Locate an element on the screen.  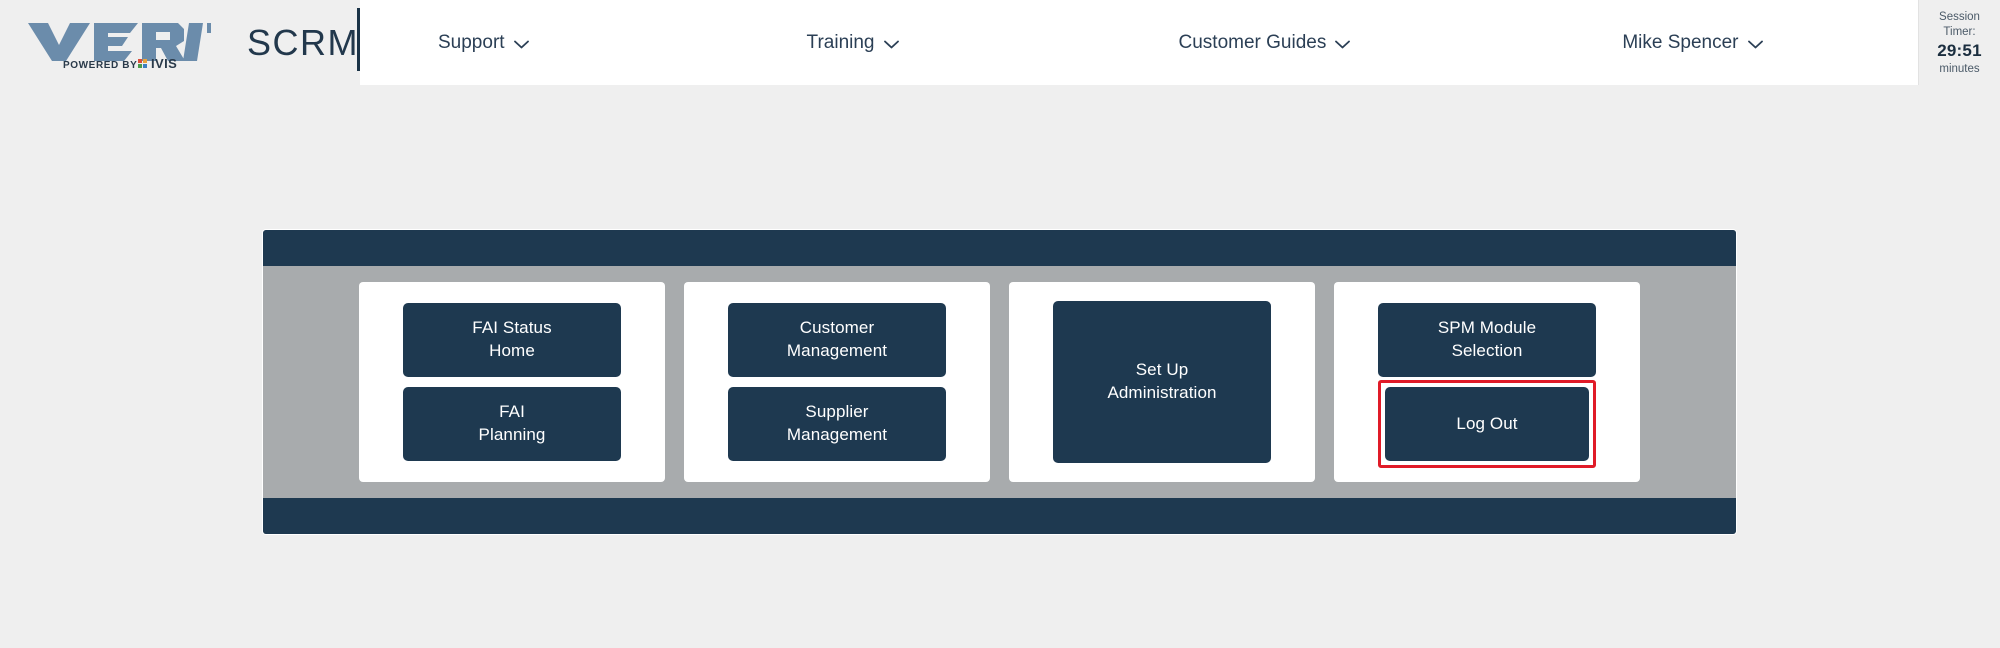
module-card-fai: FAI Status Home FAI Planning is located at coordinates (512, 382).